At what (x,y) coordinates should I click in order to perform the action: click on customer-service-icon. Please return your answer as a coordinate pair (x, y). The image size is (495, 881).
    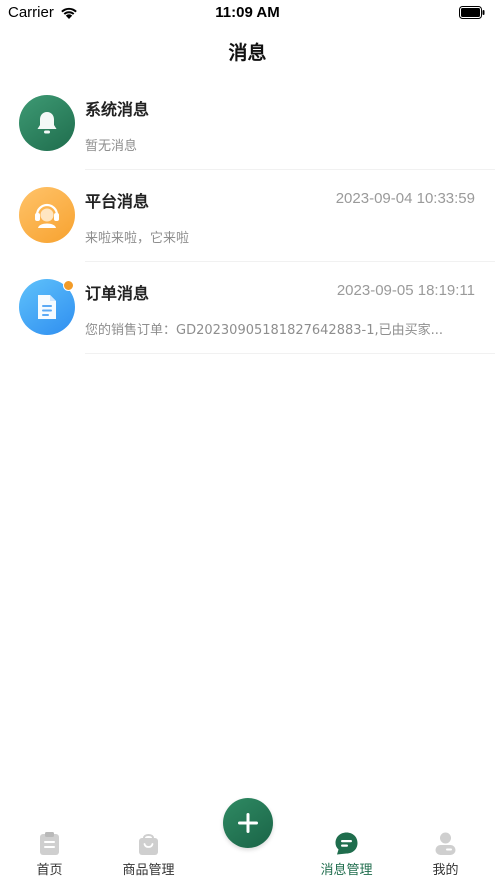
    Looking at the image, I should click on (47, 215).